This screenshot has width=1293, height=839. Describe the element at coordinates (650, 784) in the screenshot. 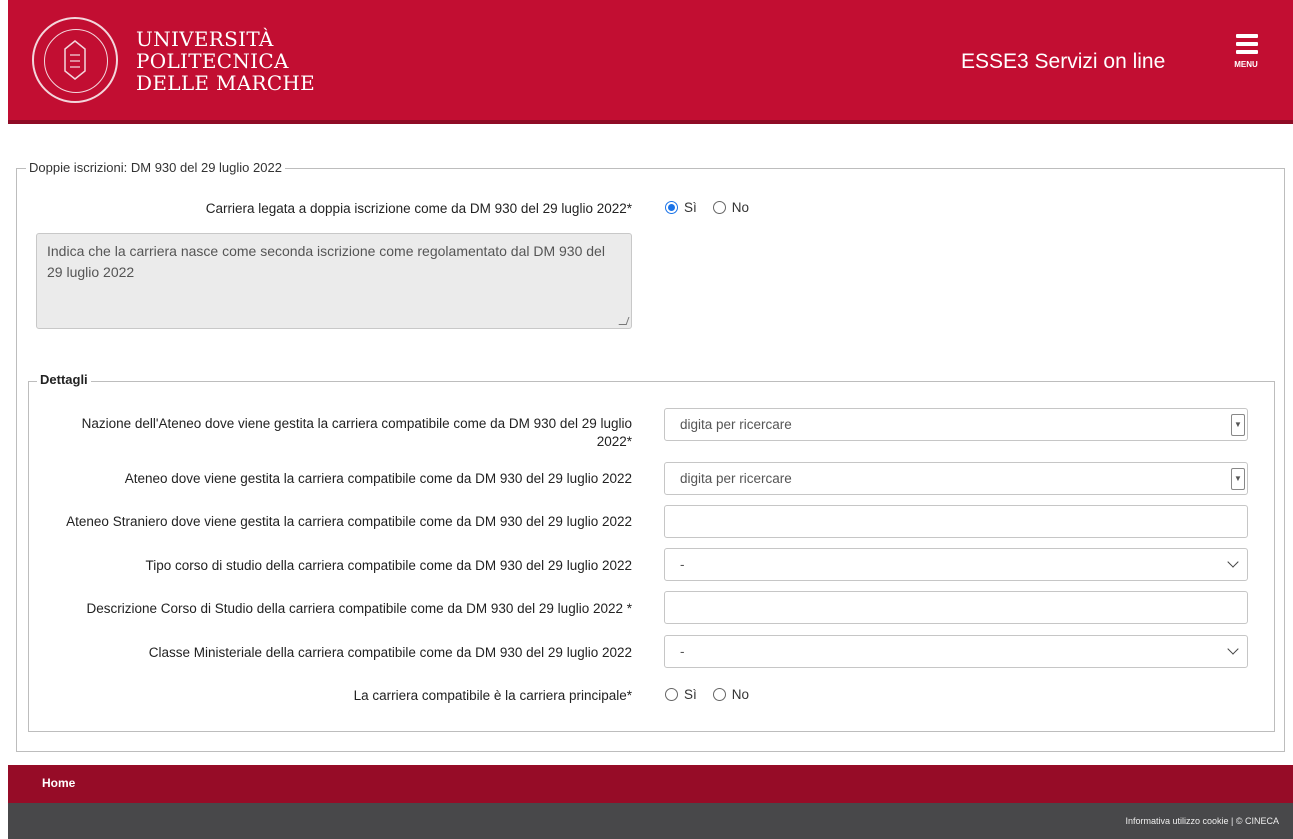

I see `footer-nav: Home` at that location.